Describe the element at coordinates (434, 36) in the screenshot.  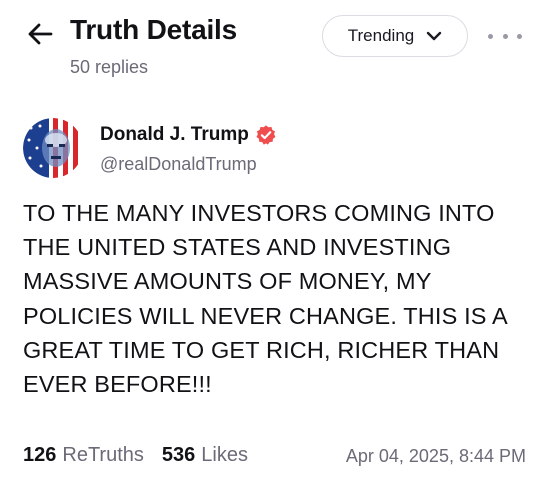
I see `chevron-down-icon` at that location.